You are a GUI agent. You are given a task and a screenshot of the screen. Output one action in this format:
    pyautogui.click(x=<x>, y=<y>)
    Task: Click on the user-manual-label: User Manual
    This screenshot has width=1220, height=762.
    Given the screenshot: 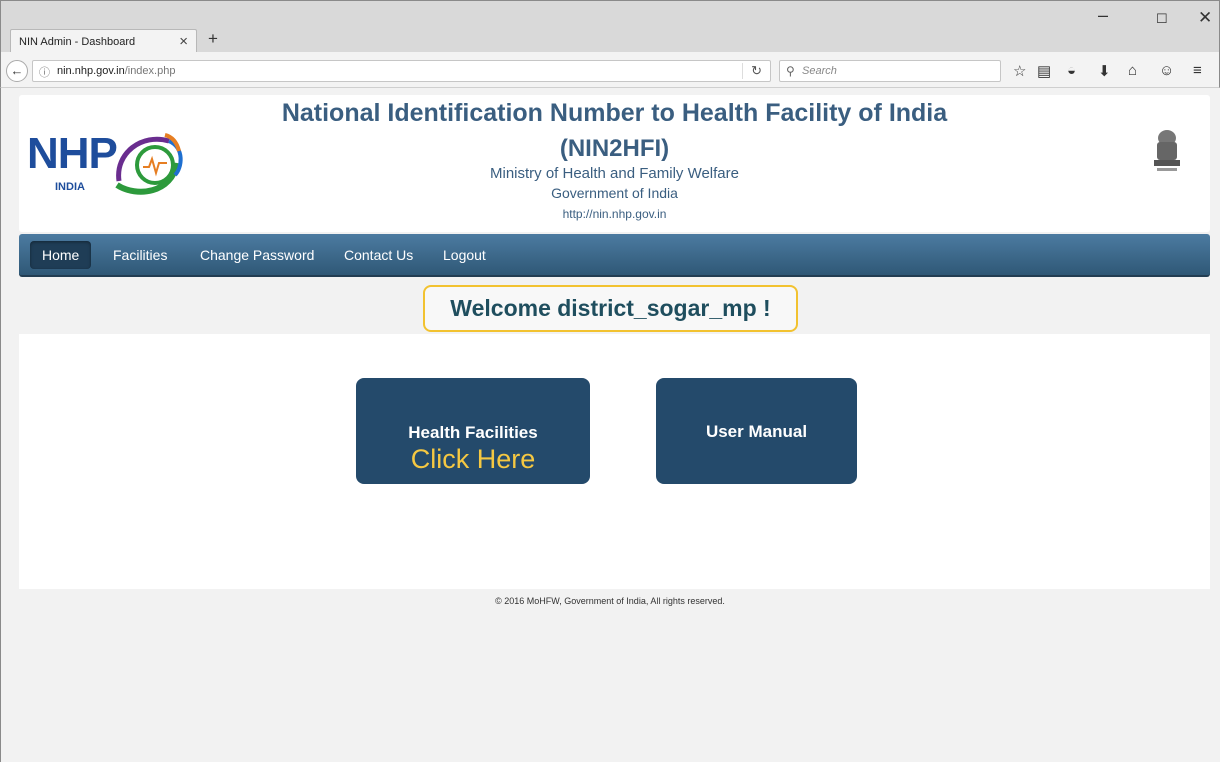 What is the action you would take?
    pyautogui.click(x=756, y=431)
    